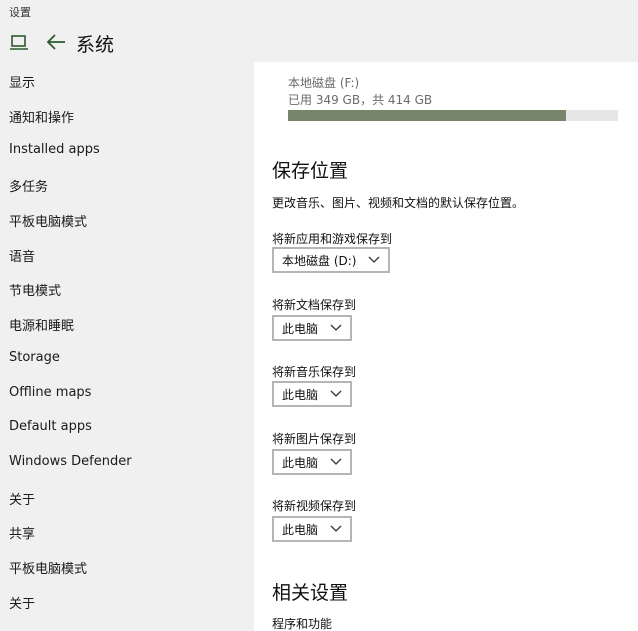 The image size is (638, 631). What do you see at coordinates (35, 291) in the screenshot?
I see `sidebar-item-battery-saver: 节电模式` at bounding box center [35, 291].